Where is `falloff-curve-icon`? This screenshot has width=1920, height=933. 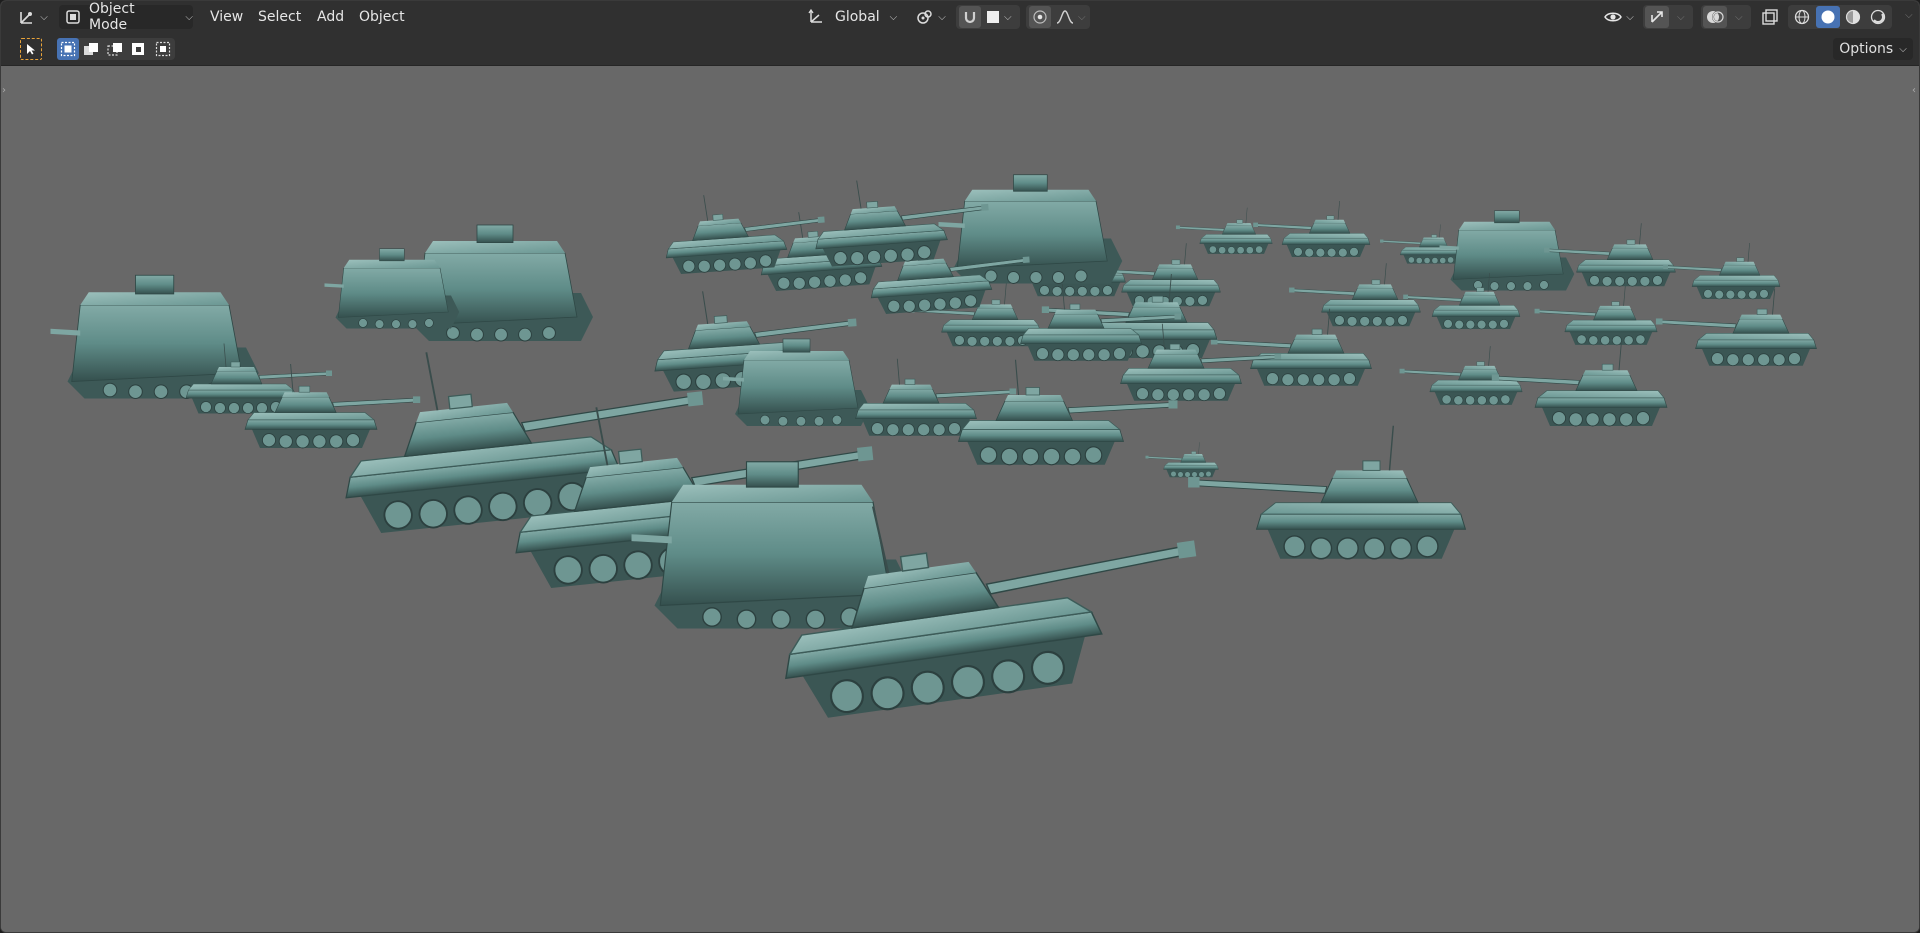
falloff-curve-icon is located at coordinates (1065, 17).